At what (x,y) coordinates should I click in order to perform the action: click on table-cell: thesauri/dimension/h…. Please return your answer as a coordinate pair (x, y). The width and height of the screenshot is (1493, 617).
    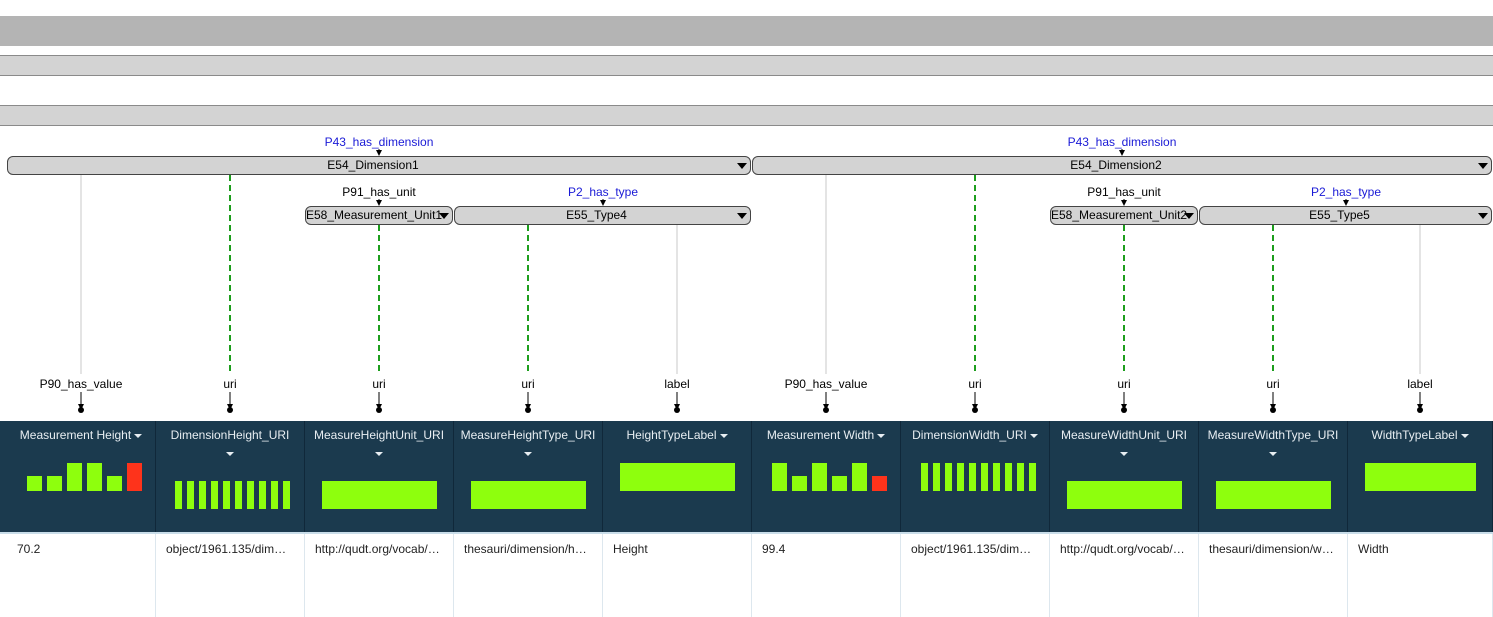
    Looking at the image, I should click on (528, 575).